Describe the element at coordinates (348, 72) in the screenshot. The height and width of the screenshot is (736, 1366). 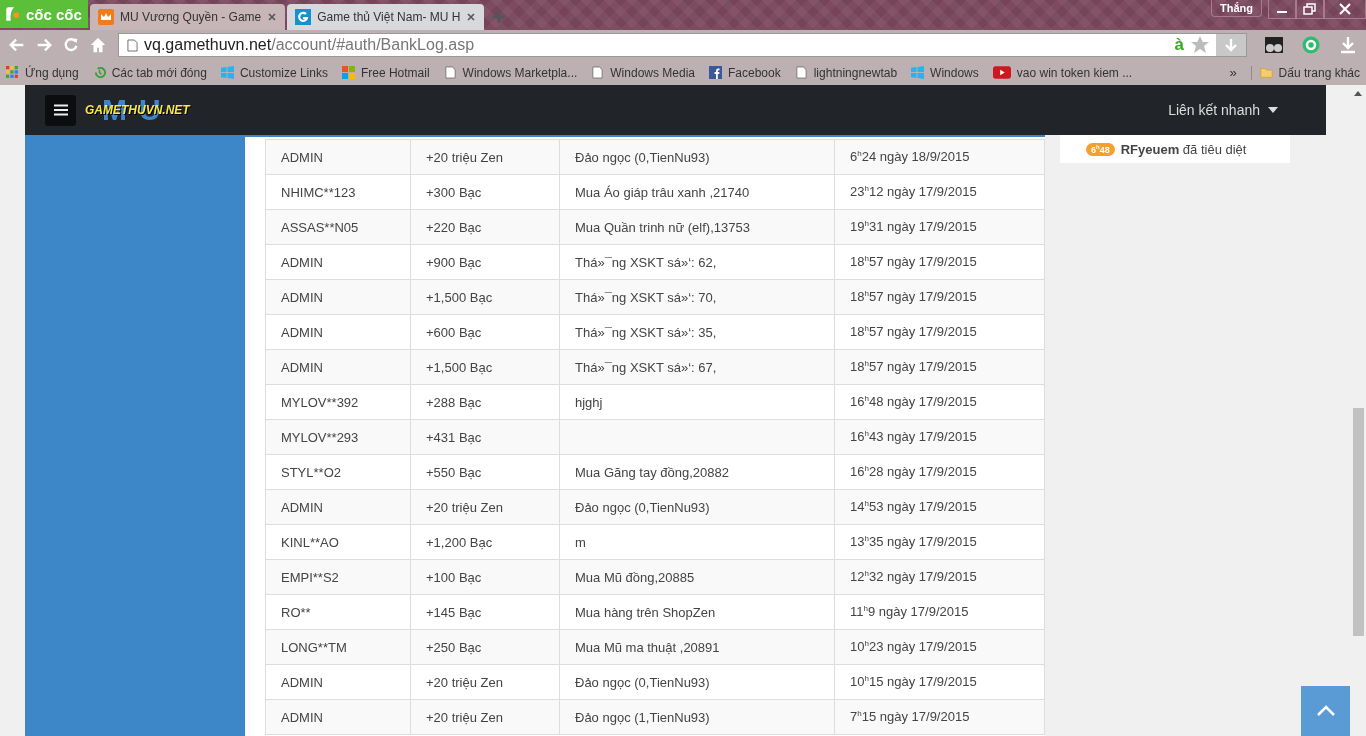
I see `four-squares-icon` at that location.